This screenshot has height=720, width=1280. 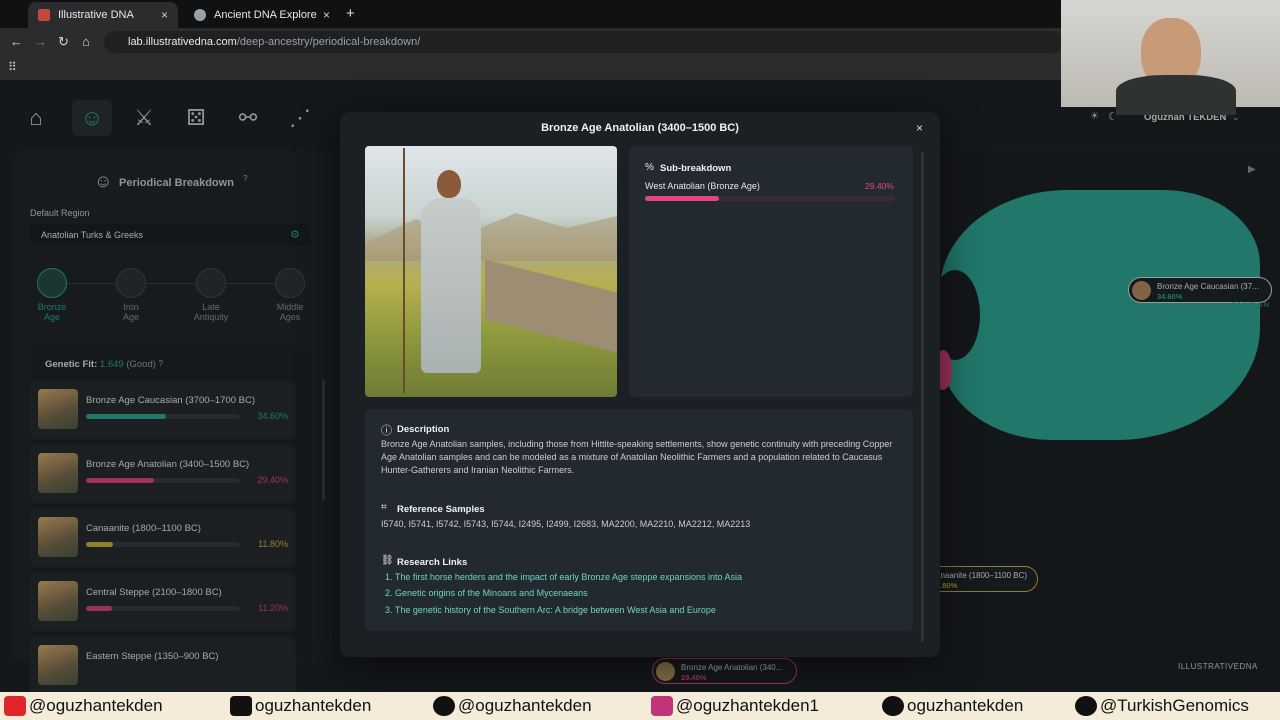 What do you see at coordinates (432, 562) in the screenshot?
I see `research-links-title: Research Links` at bounding box center [432, 562].